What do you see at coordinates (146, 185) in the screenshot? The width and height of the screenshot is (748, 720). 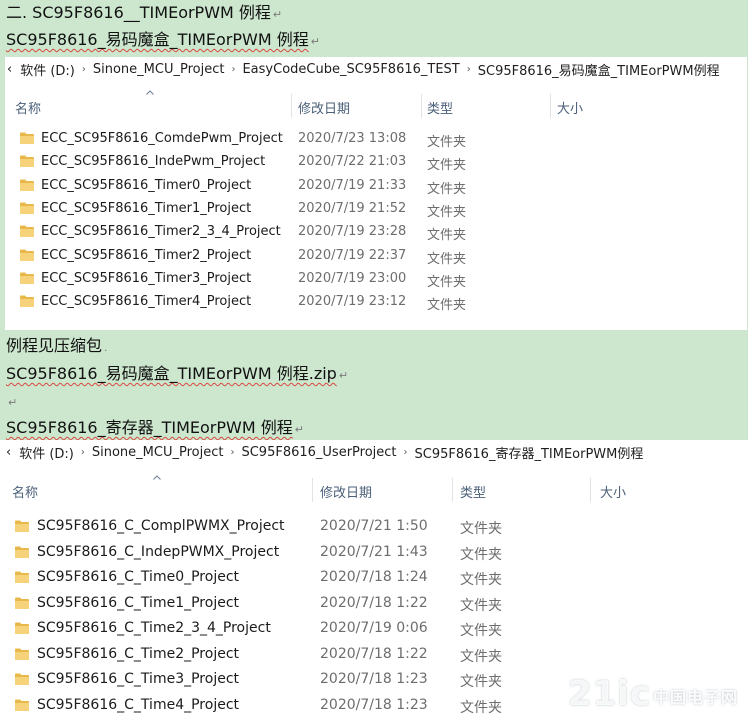 I see `file-name: ECC_SC95F8616_Timer0_Project` at bounding box center [146, 185].